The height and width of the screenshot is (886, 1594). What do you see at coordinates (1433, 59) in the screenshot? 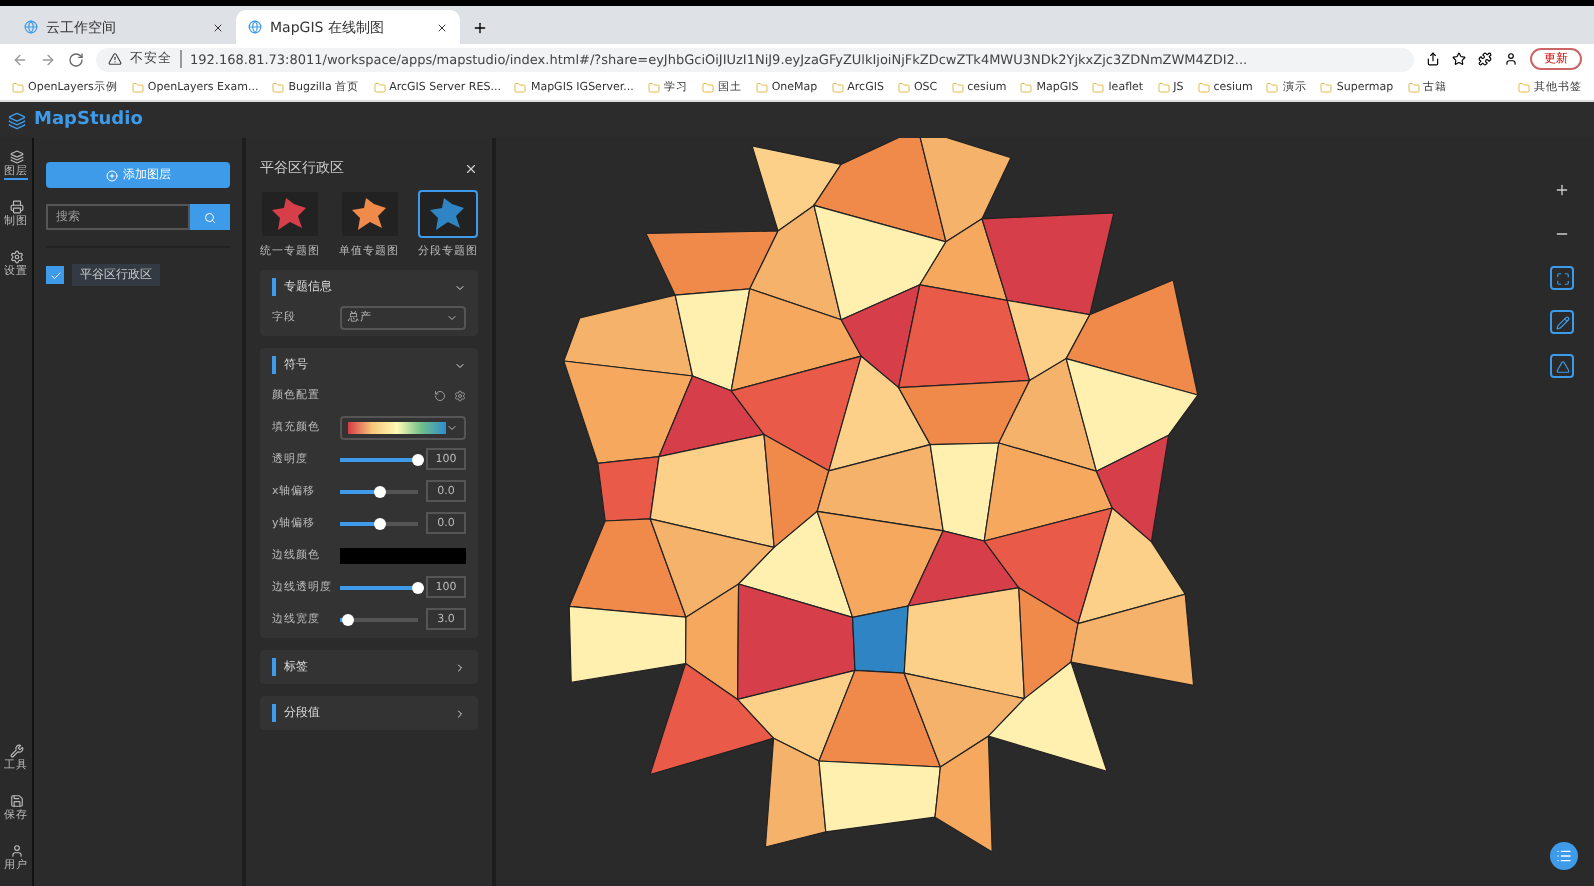
I see `share-icon` at bounding box center [1433, 59].